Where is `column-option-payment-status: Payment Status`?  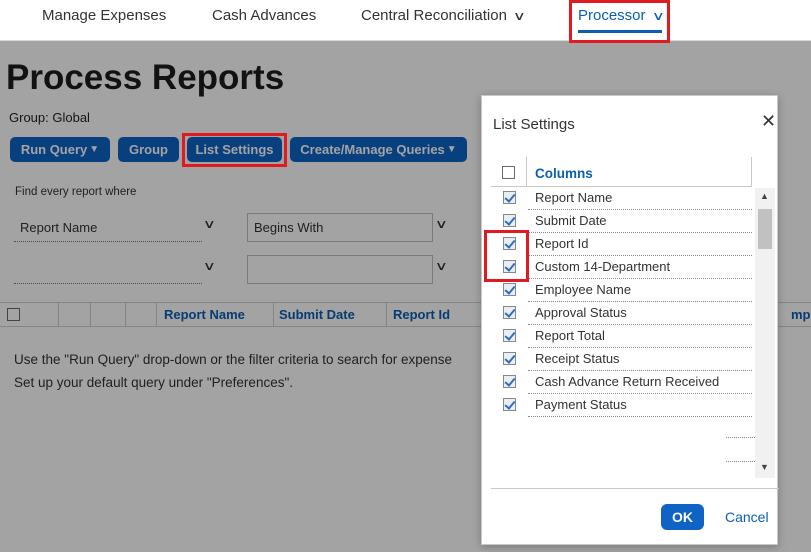 column-option-payment-status: Payment Status is located at coordinates (621, 405).